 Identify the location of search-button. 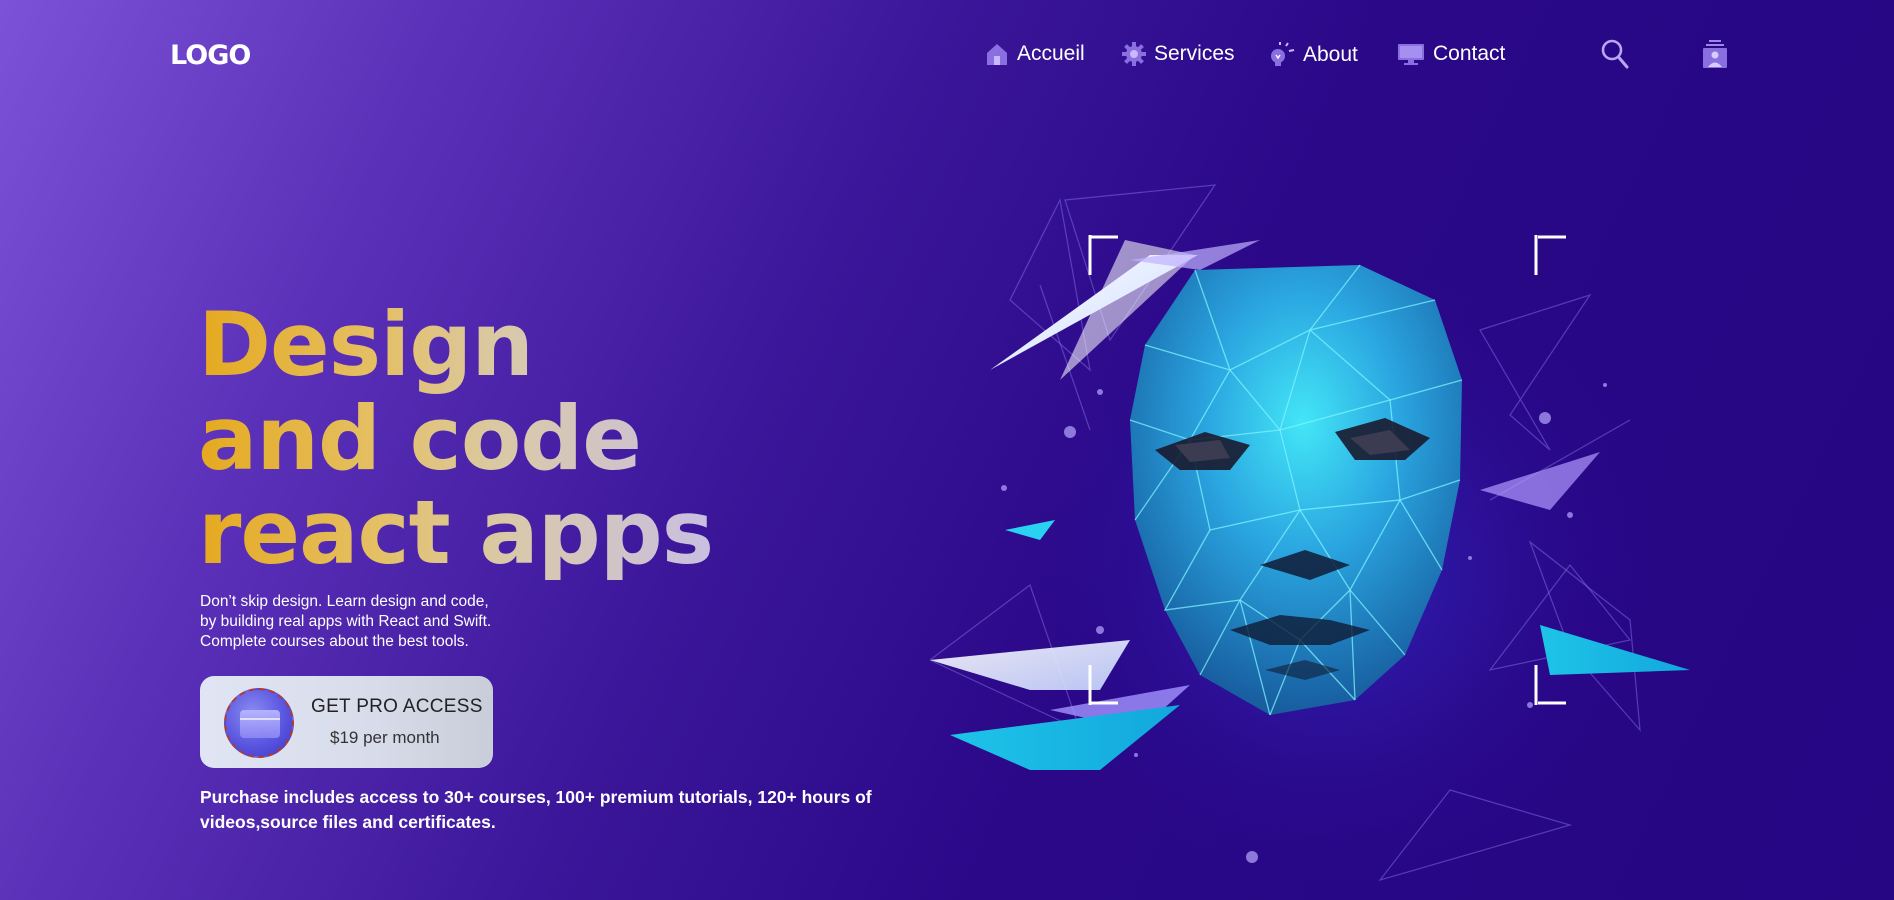
(1615, 56).